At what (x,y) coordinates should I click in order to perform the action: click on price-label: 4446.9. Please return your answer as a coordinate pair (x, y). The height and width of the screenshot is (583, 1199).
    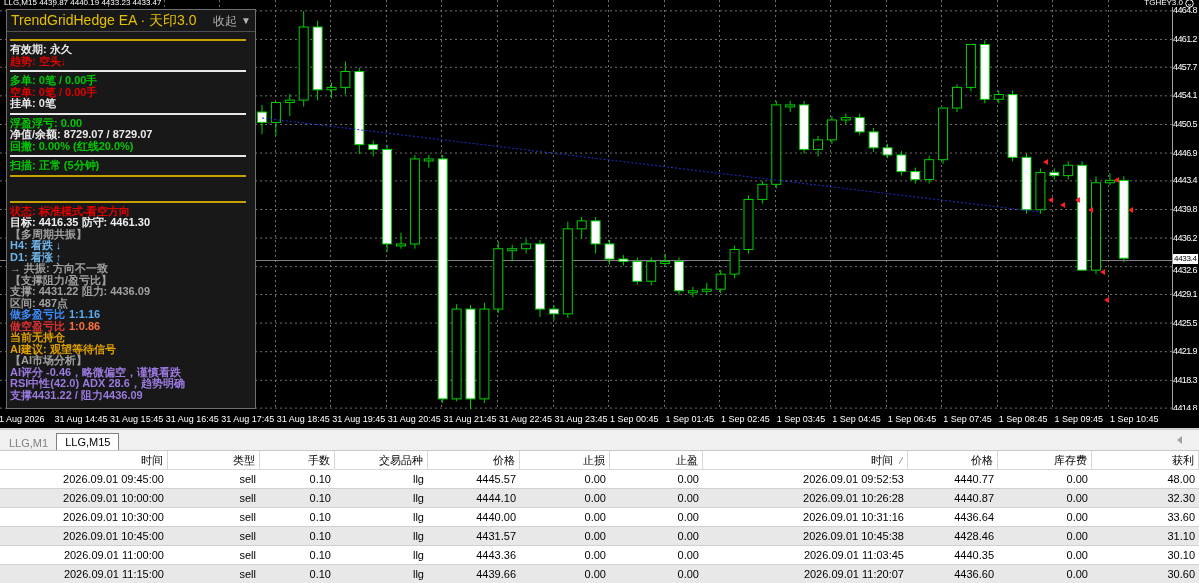
    Looking at the image, I should click on (1185, 152).